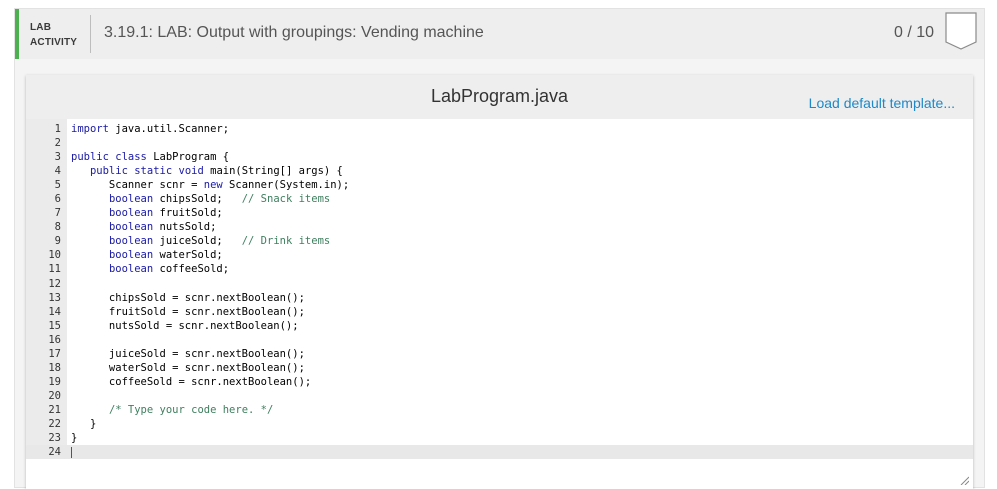 The width and height of the screenshot is (997, 489). What do you see at coordinates (499, 424) in the screenshot?
I see `code-line: 22 }` at bounding box center [499, 424].